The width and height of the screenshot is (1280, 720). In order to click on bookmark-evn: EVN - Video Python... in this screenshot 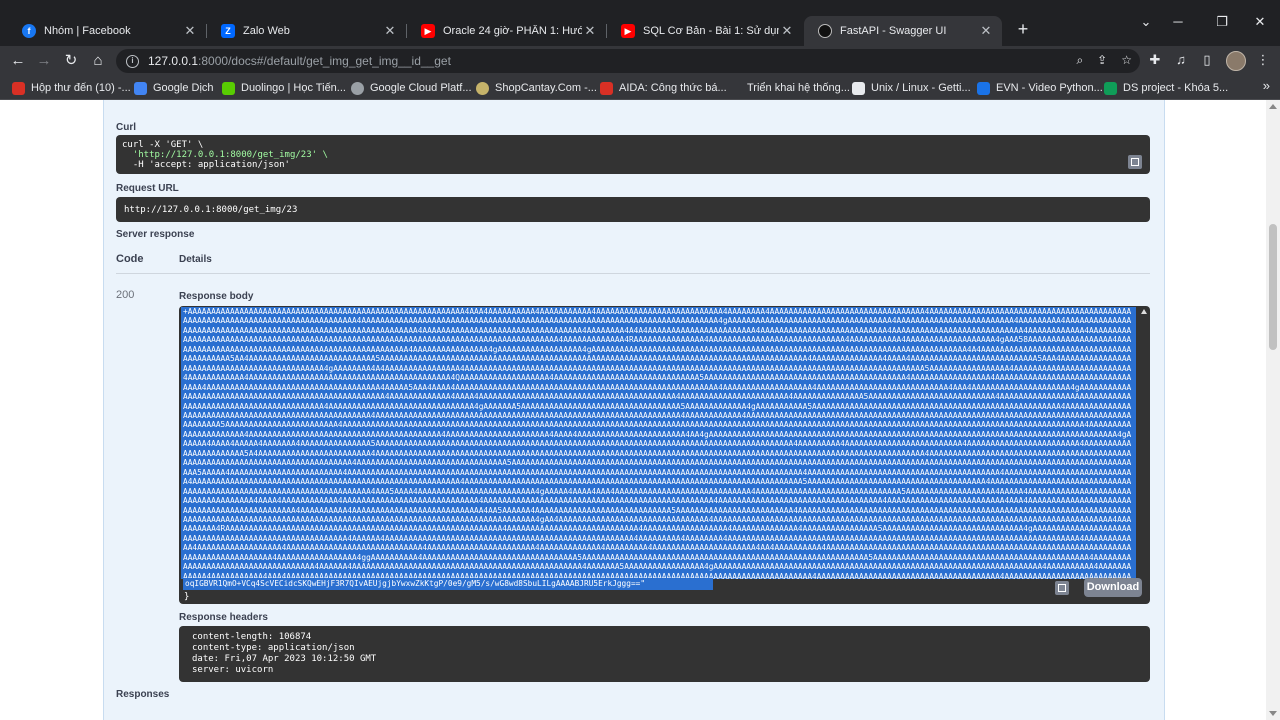, I will do `click(1040, 88)`.